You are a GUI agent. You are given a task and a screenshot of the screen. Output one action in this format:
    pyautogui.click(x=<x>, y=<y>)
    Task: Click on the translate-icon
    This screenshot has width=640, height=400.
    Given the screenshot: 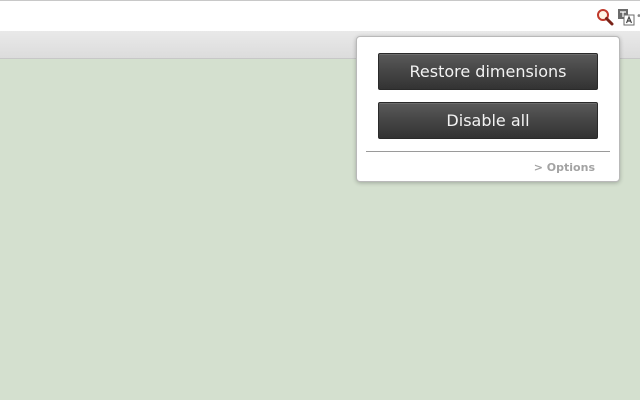 What is the action you would take?
    pyautogui.click(x=626, y=17)
    